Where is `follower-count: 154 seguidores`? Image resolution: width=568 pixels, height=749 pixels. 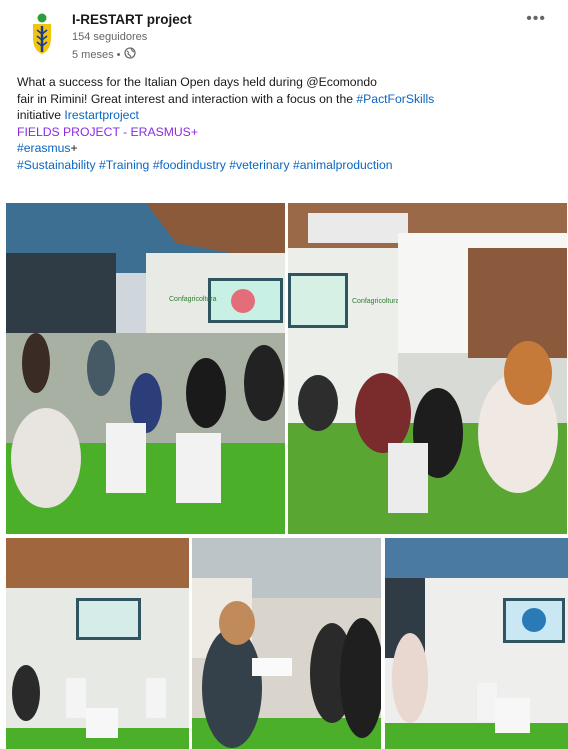
follower-count: 154 seguidores is located at coordinates (110, 37).